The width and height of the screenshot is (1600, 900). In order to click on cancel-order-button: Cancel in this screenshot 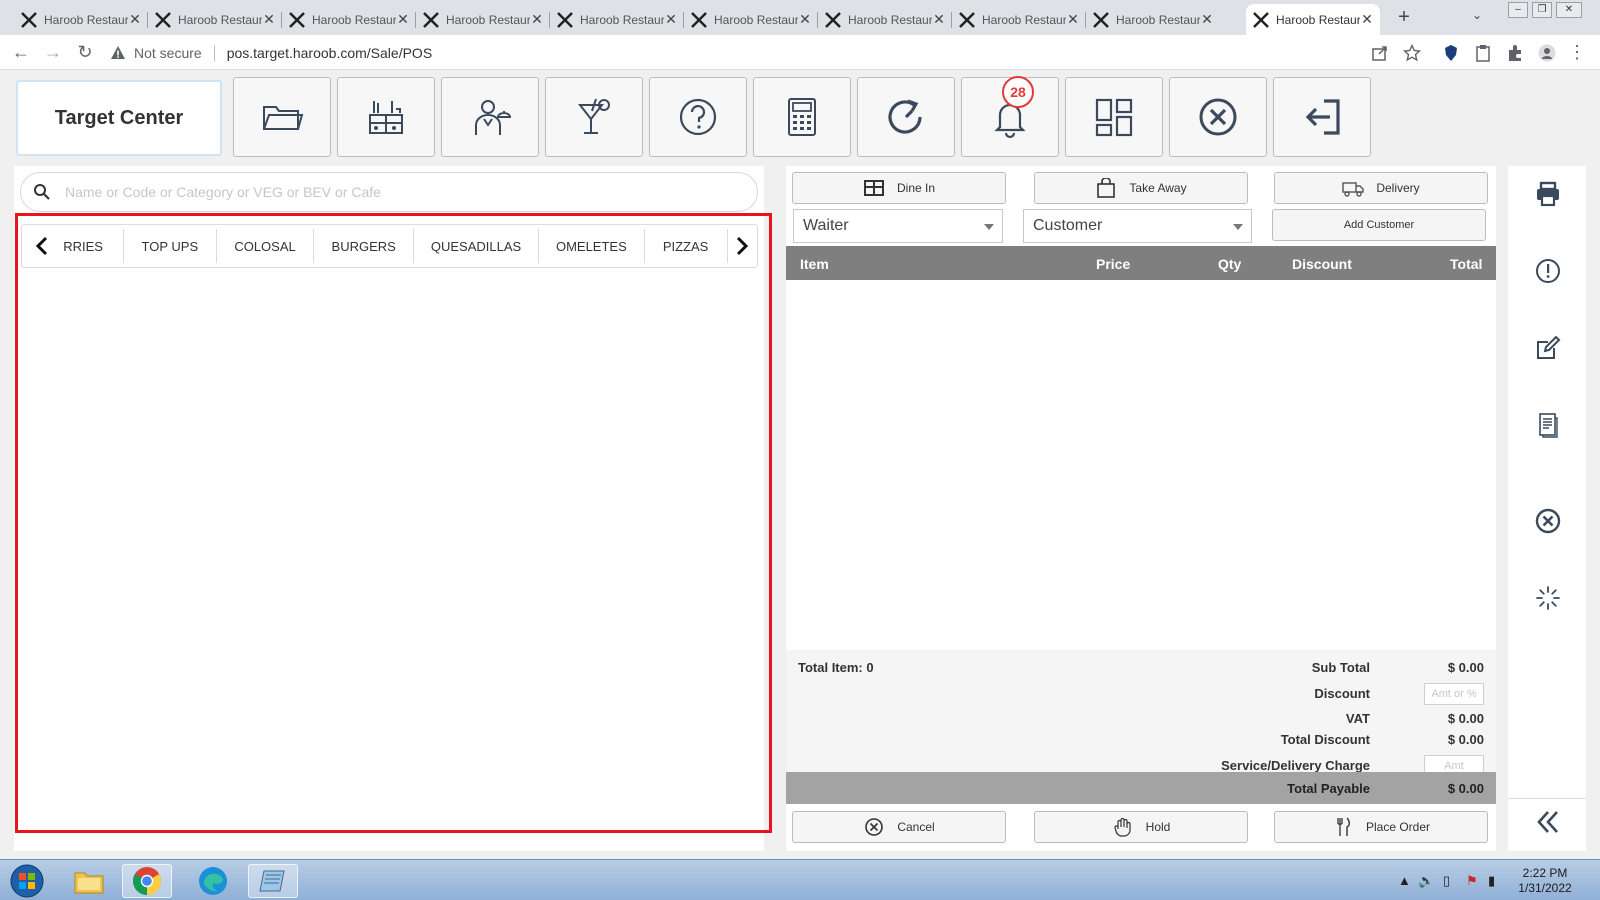, I will do `click(899, 827)`.